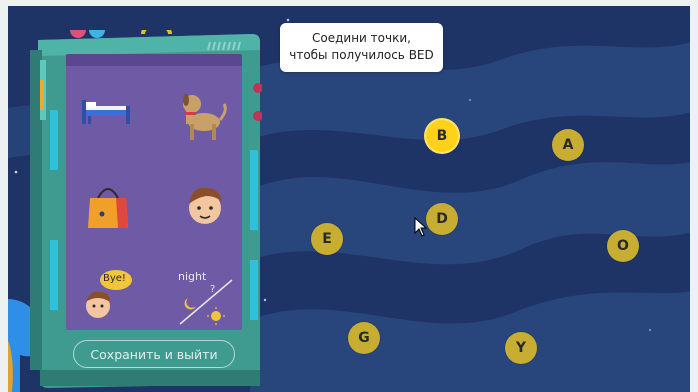 This screenshot has width=698, height=392. I want to click on save-and-exit-button: Сохранить и выйти, so click(154, 354).